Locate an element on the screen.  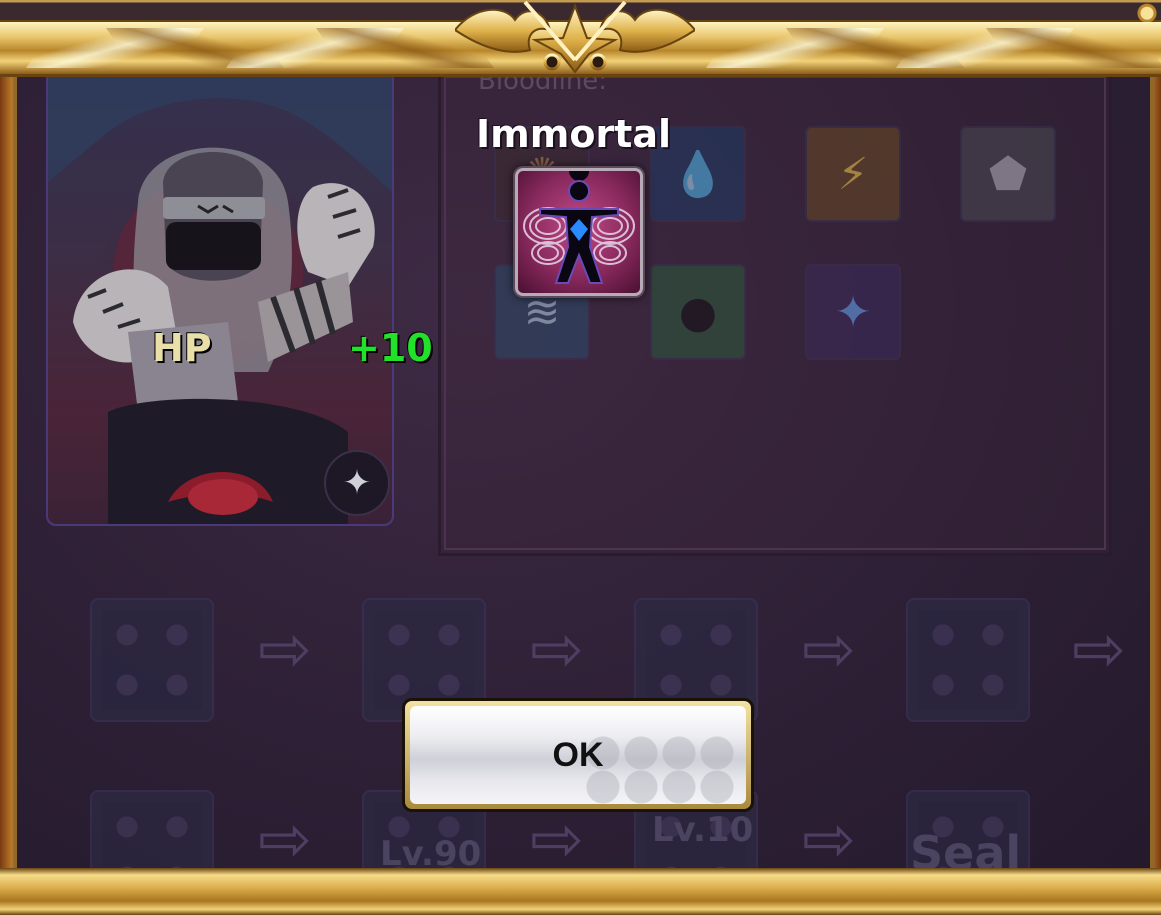
skill-name: Immortal is located at coordinates (574, 134).